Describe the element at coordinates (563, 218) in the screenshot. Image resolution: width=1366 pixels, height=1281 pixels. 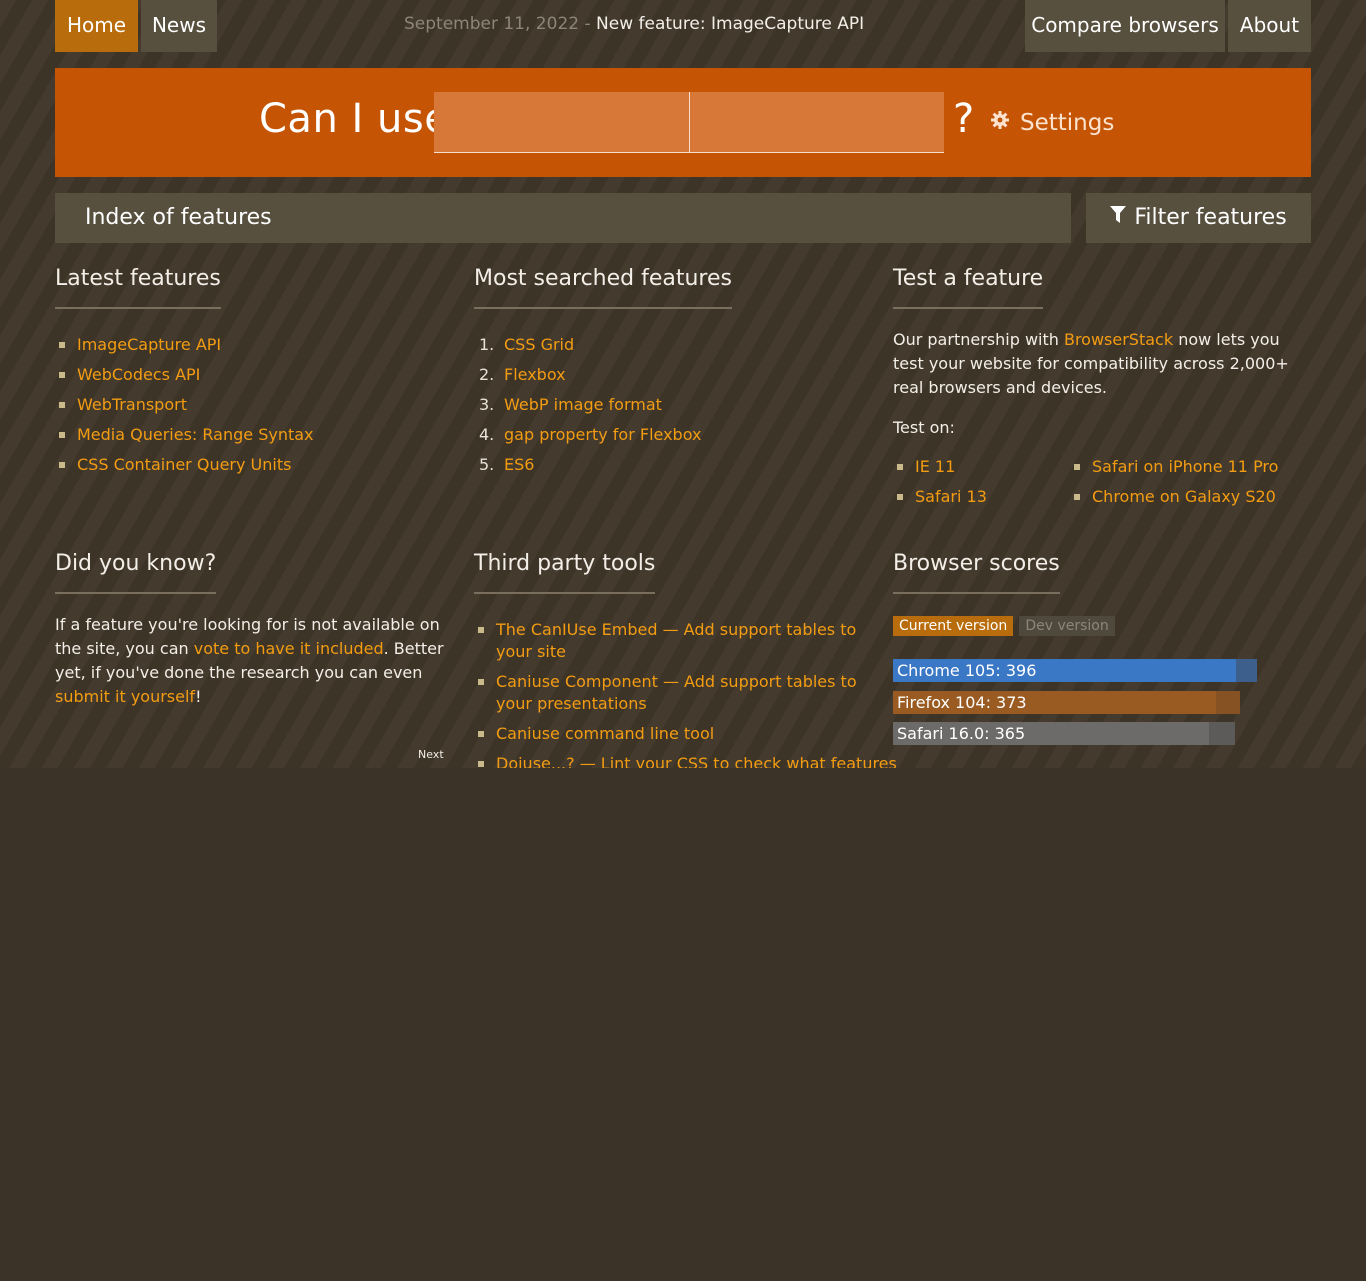
I see `index-of-features: Index of features` at that location.